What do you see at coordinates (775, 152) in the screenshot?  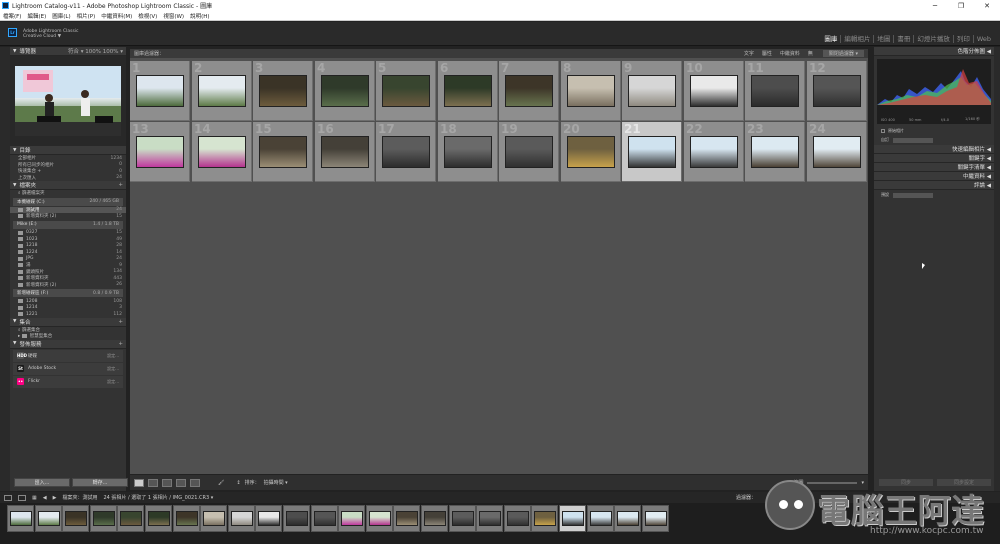 I see `photo-grid-cell: 23` at bounding box center [775, 152].